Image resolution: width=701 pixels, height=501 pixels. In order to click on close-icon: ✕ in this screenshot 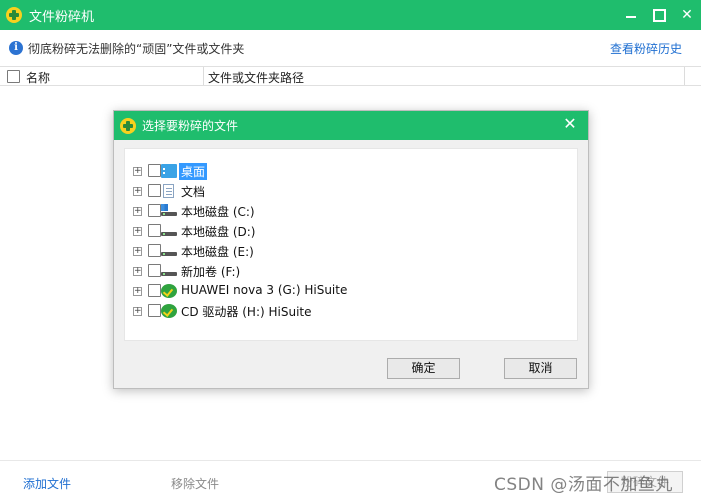, I will do `click(687, 15)`.